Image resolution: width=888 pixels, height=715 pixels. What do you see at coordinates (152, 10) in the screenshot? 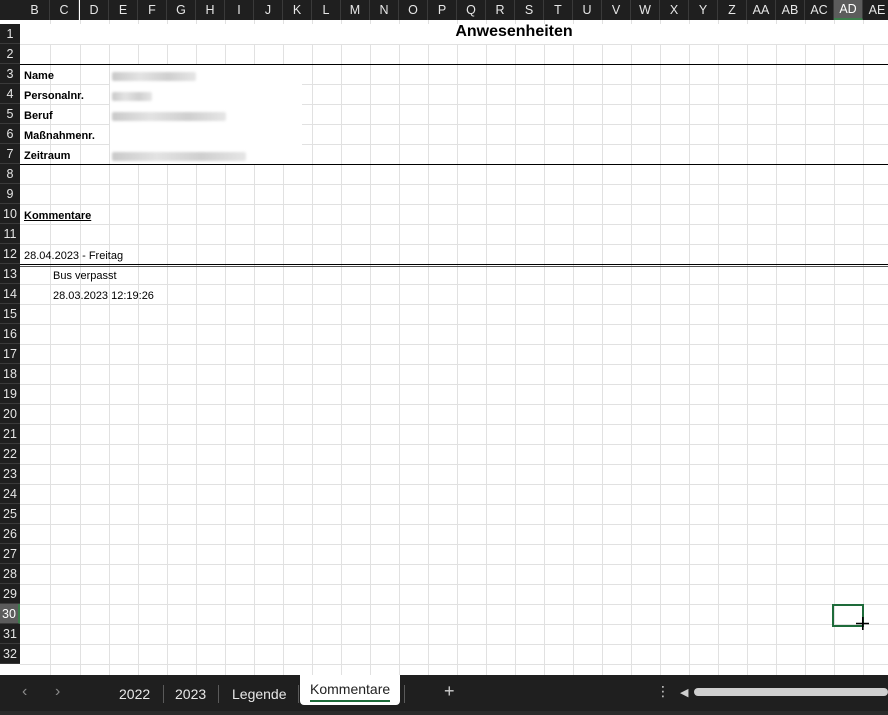
I see `column-header-f: F` at bounding box center [152, 10].